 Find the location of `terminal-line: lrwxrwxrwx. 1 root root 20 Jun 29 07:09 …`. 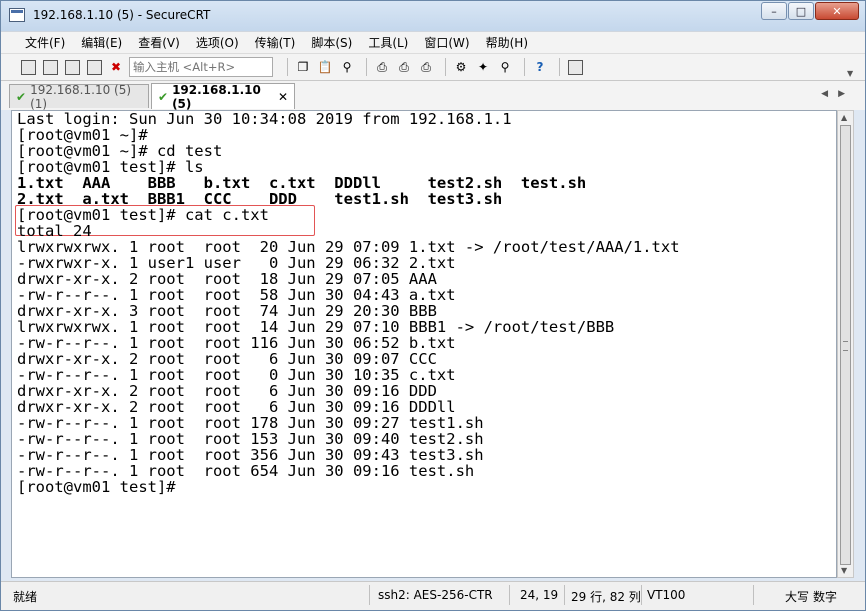

terminal-line: lrwxrwxrwx. 1 root root 20 Jun 29 07:09 … is located at coordinates (348, 247).